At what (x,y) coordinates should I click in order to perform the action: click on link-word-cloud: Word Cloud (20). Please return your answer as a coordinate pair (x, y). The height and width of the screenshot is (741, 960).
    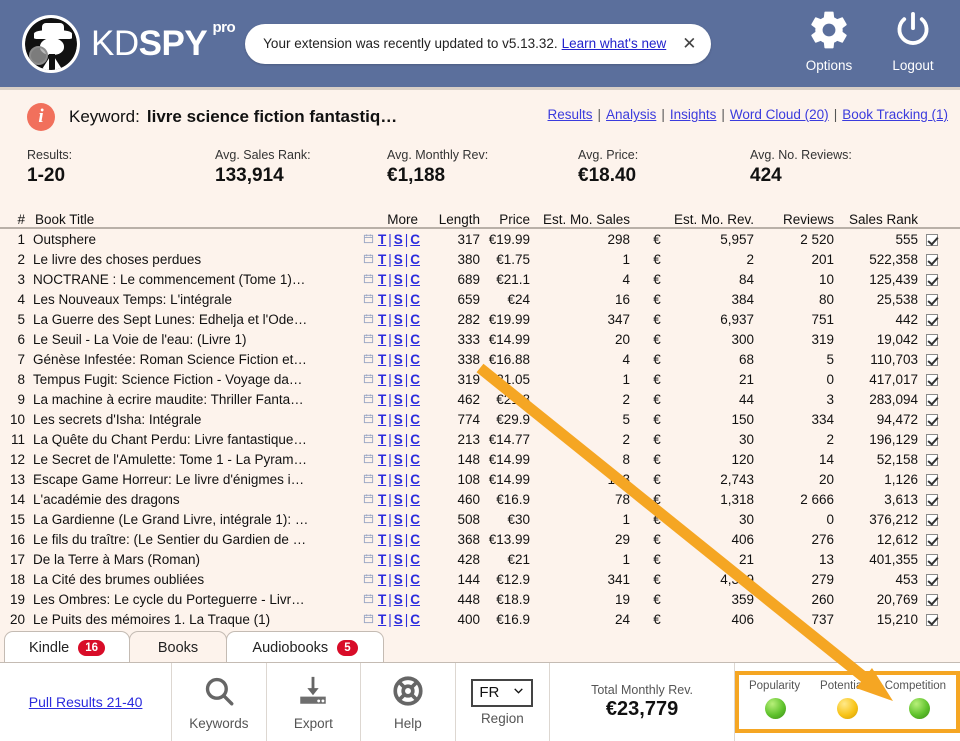
    Looking at the image, I should click on (779, 114).